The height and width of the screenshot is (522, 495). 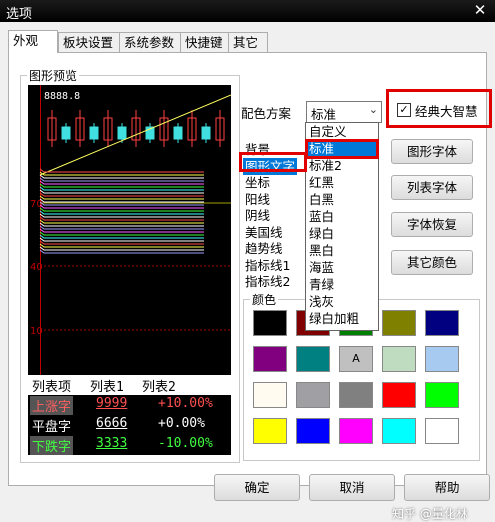 I want to click on preview-y-label: 10, so click(x=36, y=331).